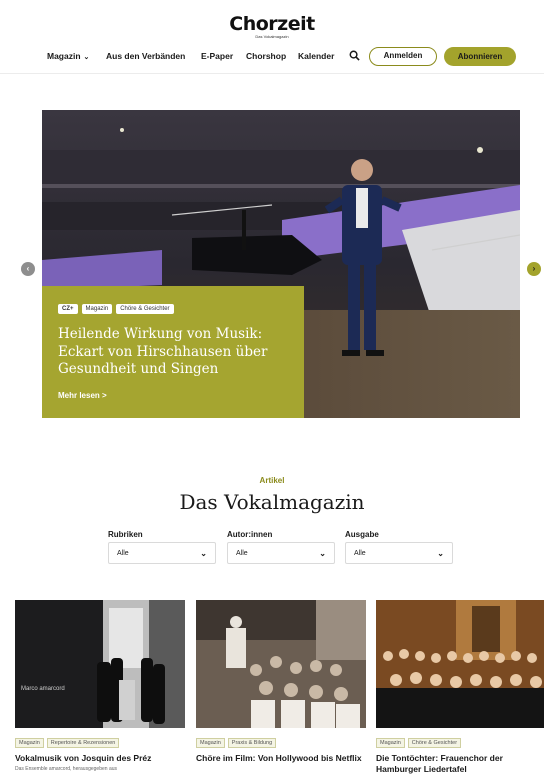  Describe the element at coordinates (64, 56) in the screenshot. I see `nav-item-label: Magazin` at that location.